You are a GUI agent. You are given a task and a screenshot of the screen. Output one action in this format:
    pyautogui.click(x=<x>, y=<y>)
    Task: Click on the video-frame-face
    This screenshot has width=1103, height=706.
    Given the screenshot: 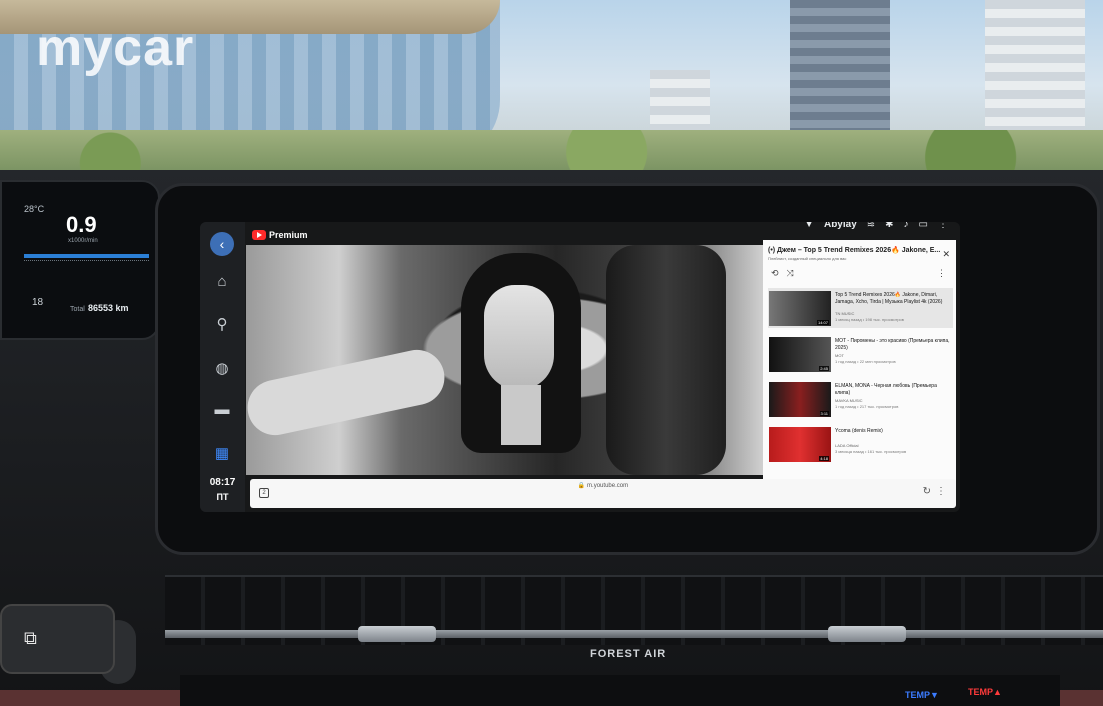 What is the action you would take?
    pyautogui.click(x=519, y=337)
    